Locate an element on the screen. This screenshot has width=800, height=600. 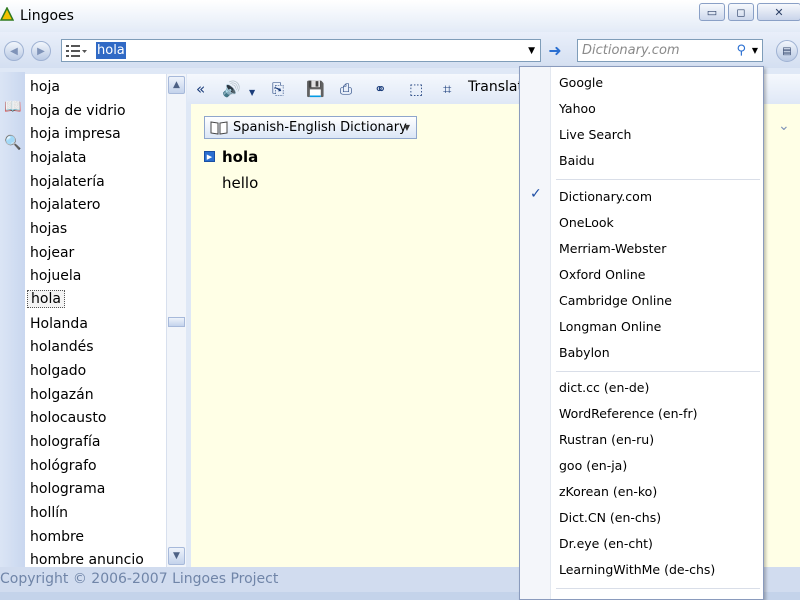
scroll-up-icon: ▲ is located at coordinates (176, 85).